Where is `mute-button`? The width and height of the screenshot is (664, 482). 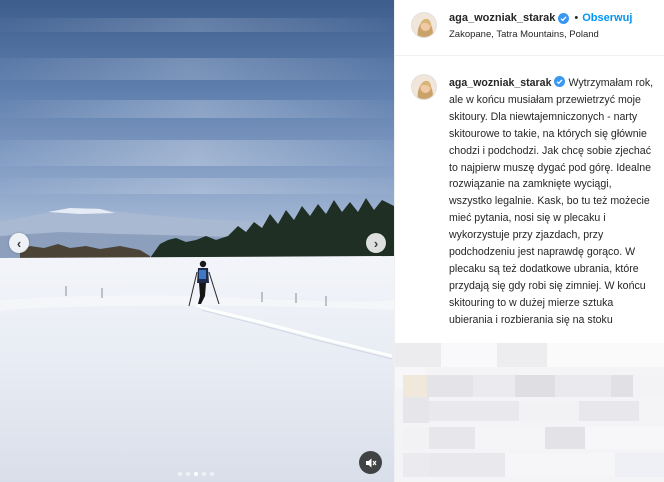 mute-button is located at coordinates (370, 462).